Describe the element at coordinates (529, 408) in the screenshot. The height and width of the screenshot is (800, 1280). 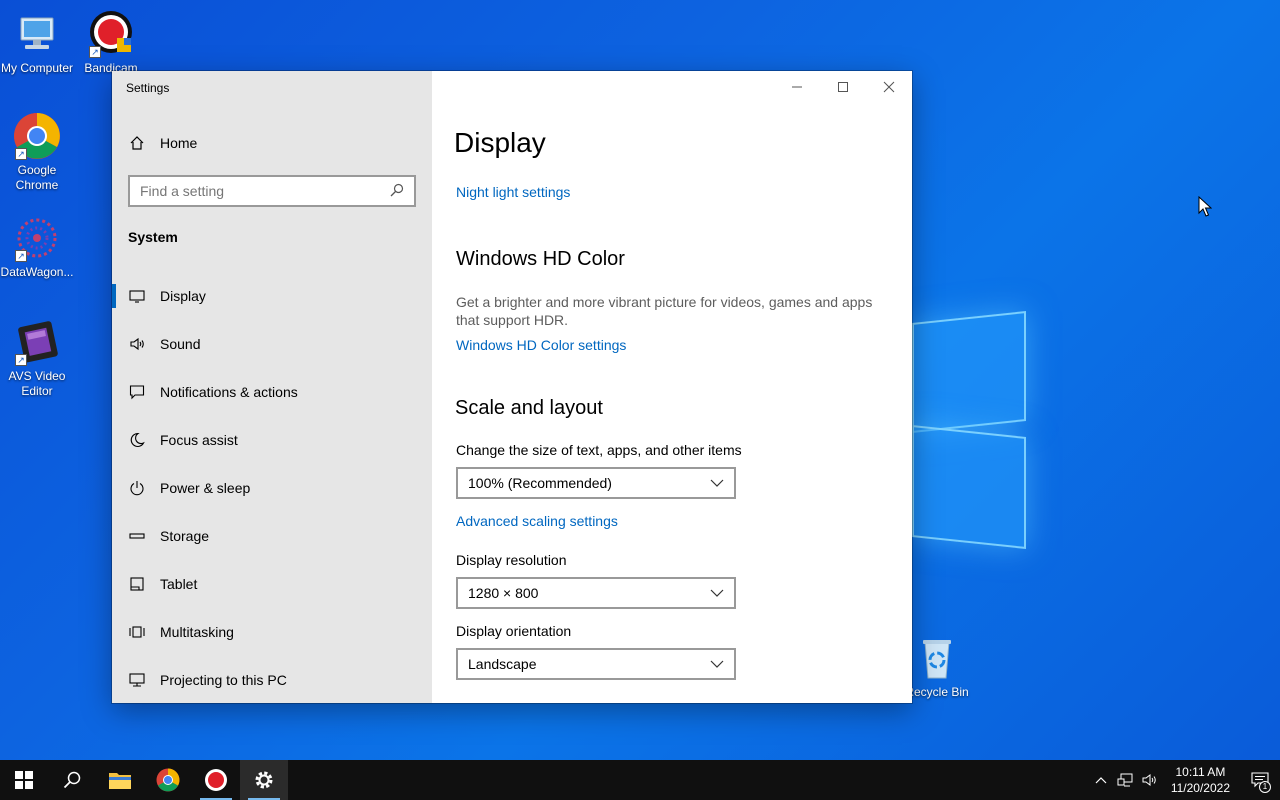
I see `scale-layout-heading: Scale and layout` at that location.